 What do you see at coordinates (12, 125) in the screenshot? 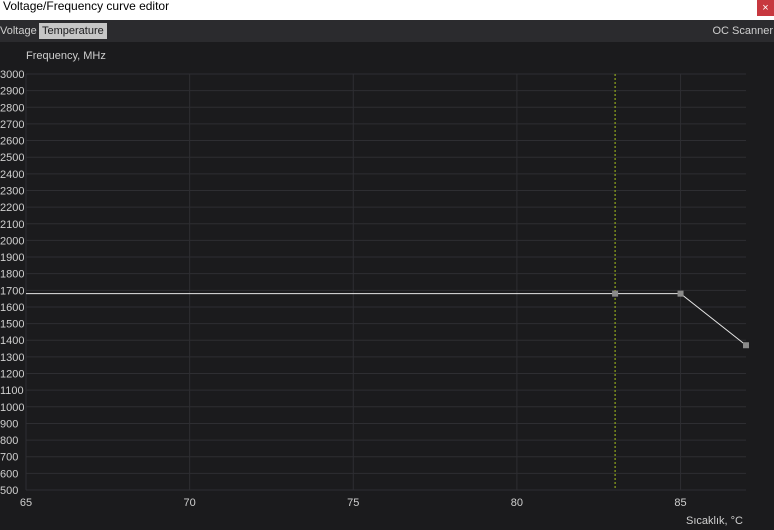
I see `y-tick-label: 2700` at bounding box center [12, 125].